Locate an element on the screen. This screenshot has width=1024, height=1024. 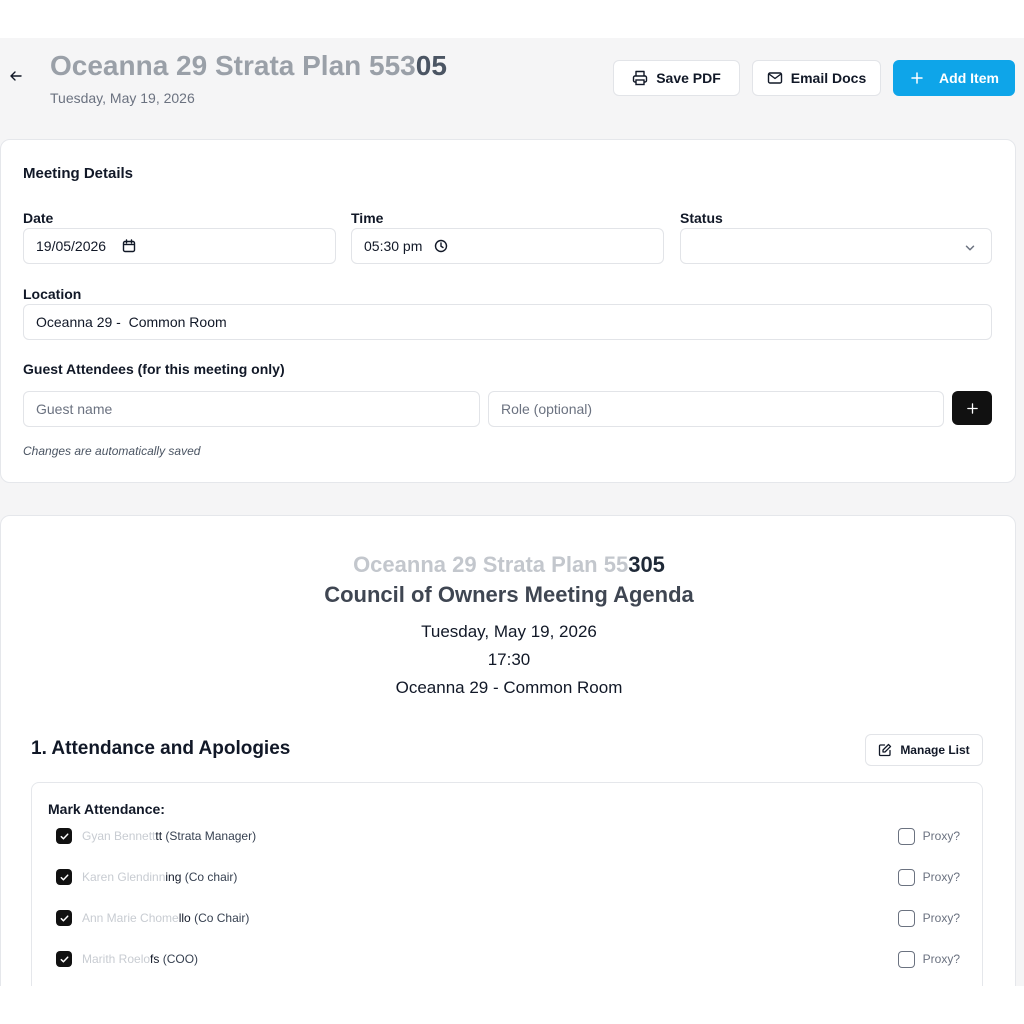
chevron-down-icon is located at coordinates (970, 248).